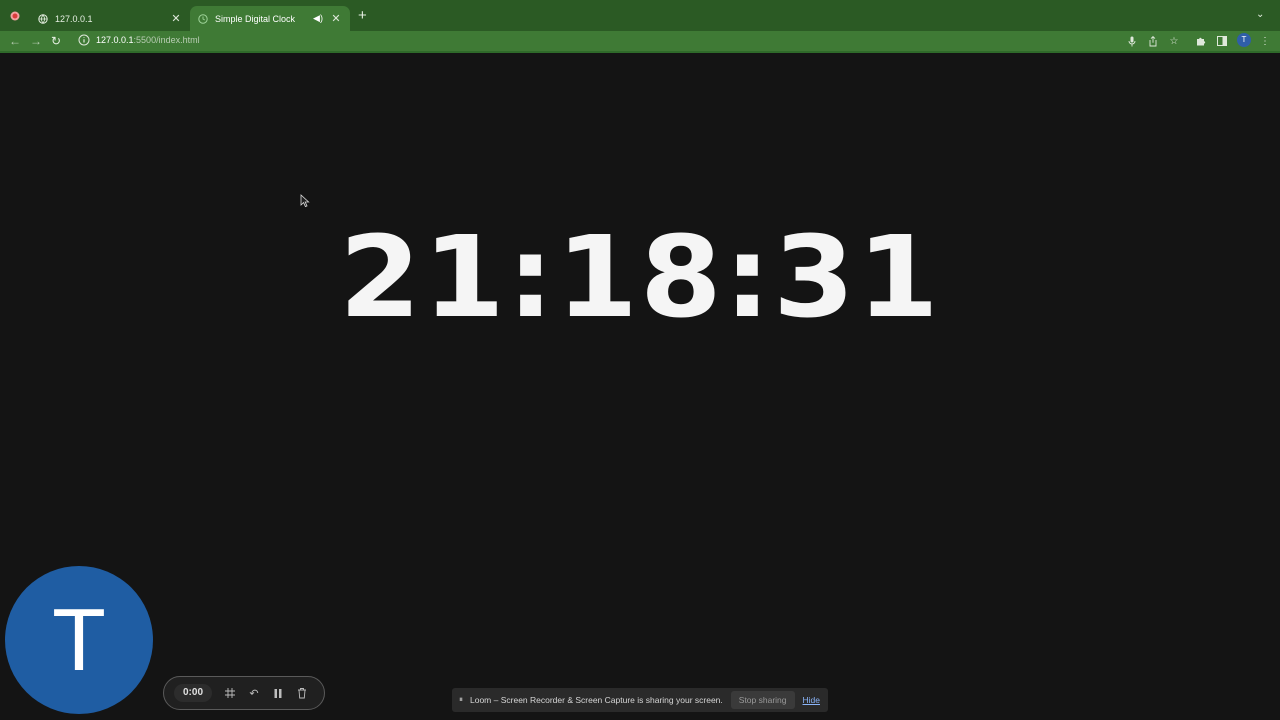  Describe the element at coordinates (811, 700) in the screenshot. I see `hide-link: Hide` at that location.